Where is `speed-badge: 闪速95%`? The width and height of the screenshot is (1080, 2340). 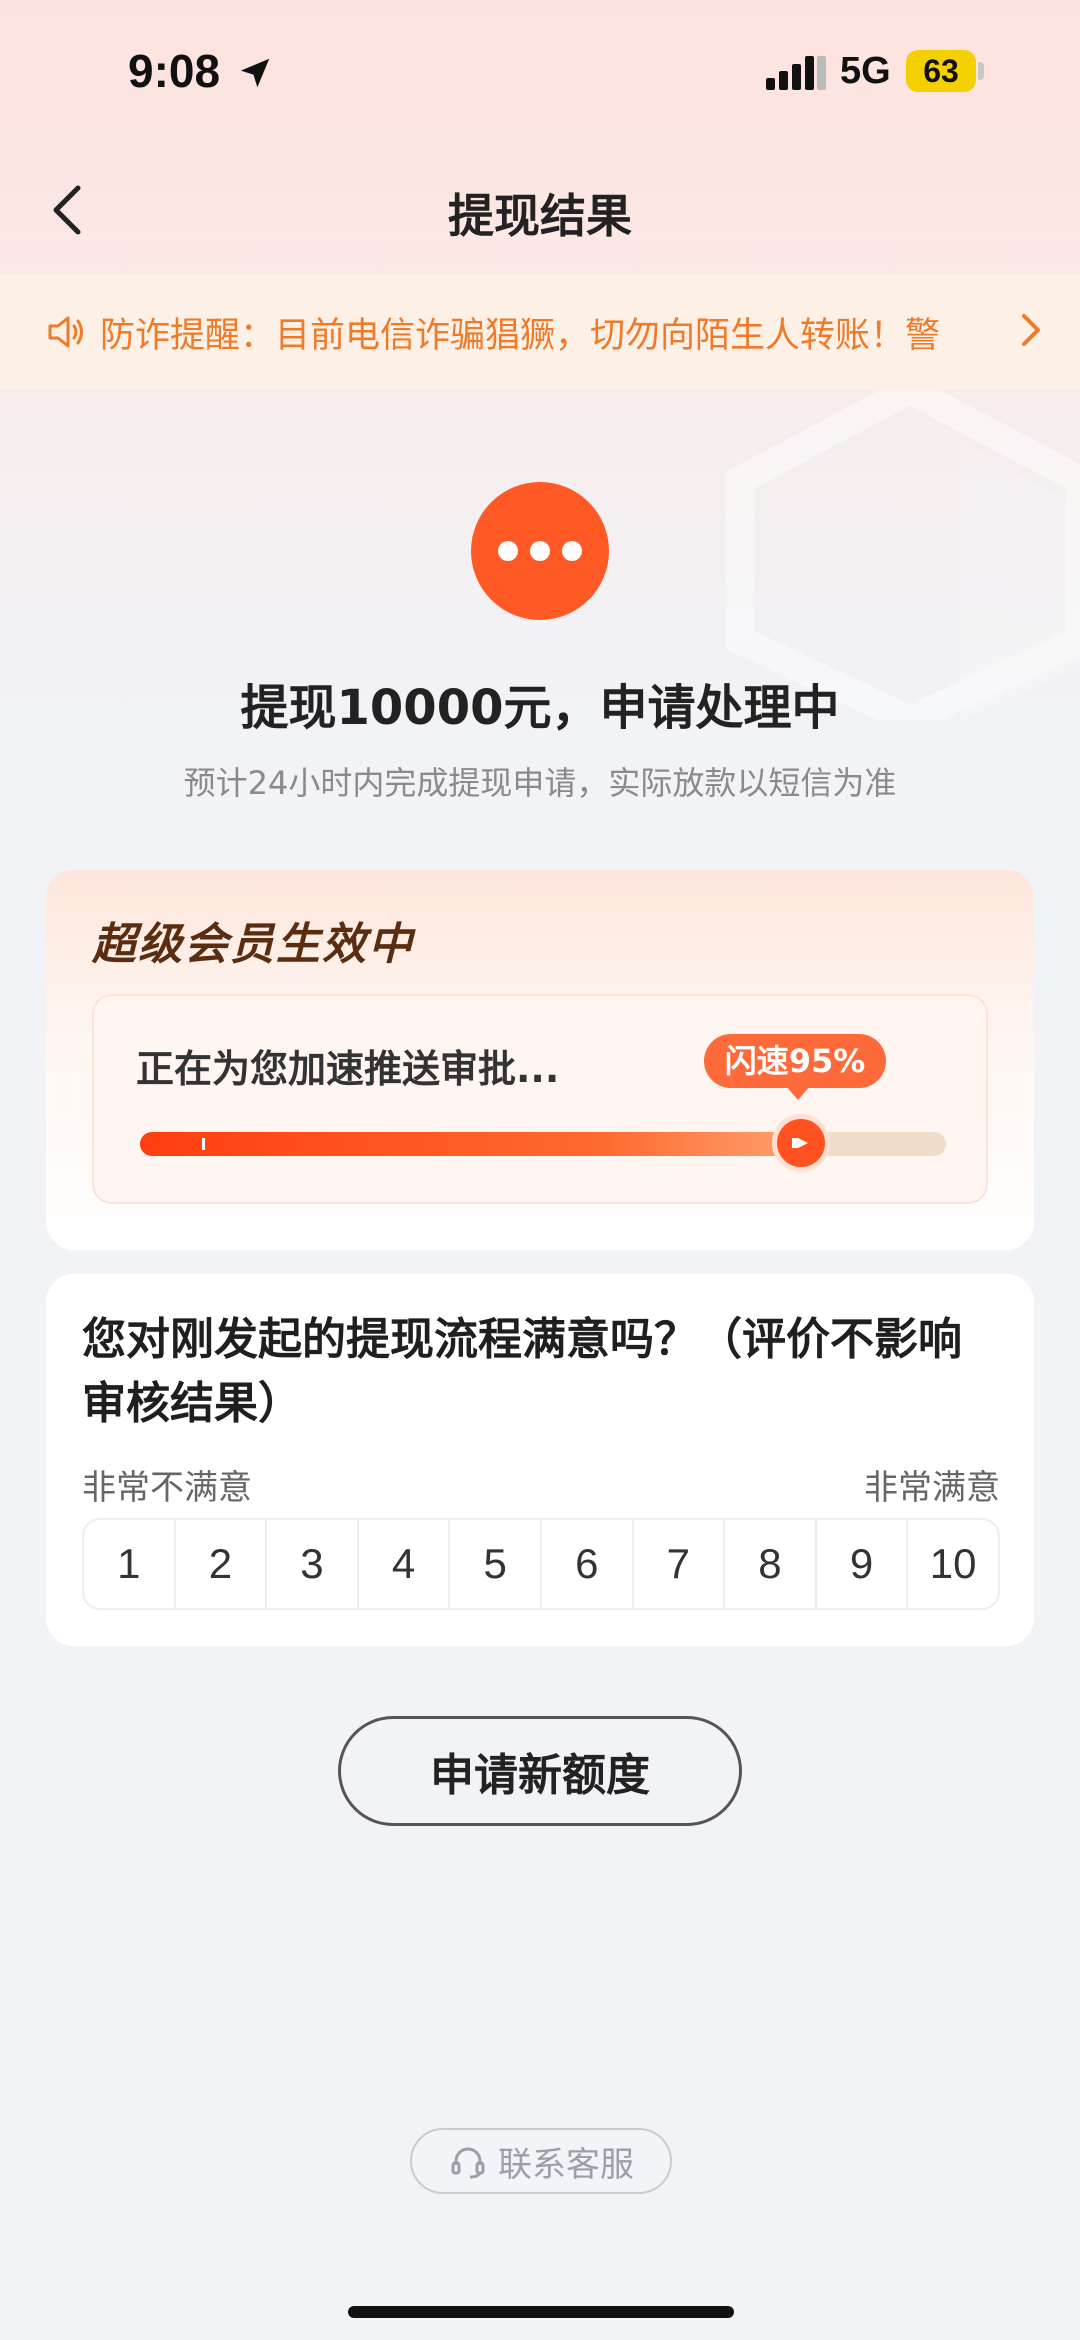
speed-badge: 闪速95% is located at coordinates (795, 1061).